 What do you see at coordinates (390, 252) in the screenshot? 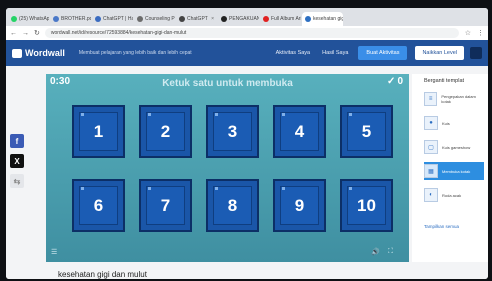
I see `fullscreen-icon: ⛶` at bounding box center [390, 252].